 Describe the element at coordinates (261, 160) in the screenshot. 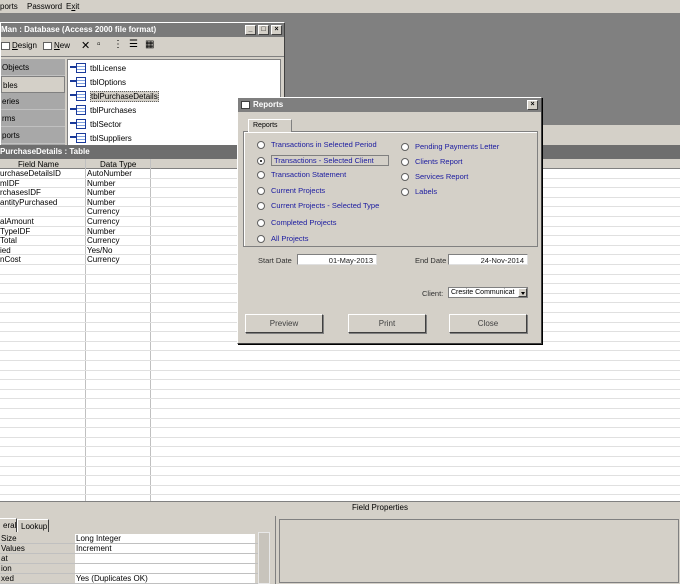

I see `radio-button-selected` at that location.